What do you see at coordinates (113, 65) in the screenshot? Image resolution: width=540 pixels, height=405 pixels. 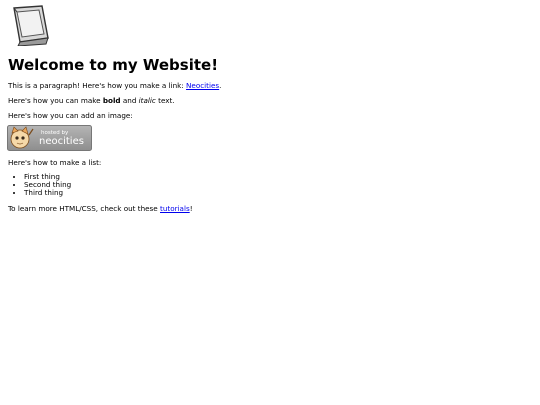 I see `page-title: Welcome to my Website!` at bounding box center [113, 65].